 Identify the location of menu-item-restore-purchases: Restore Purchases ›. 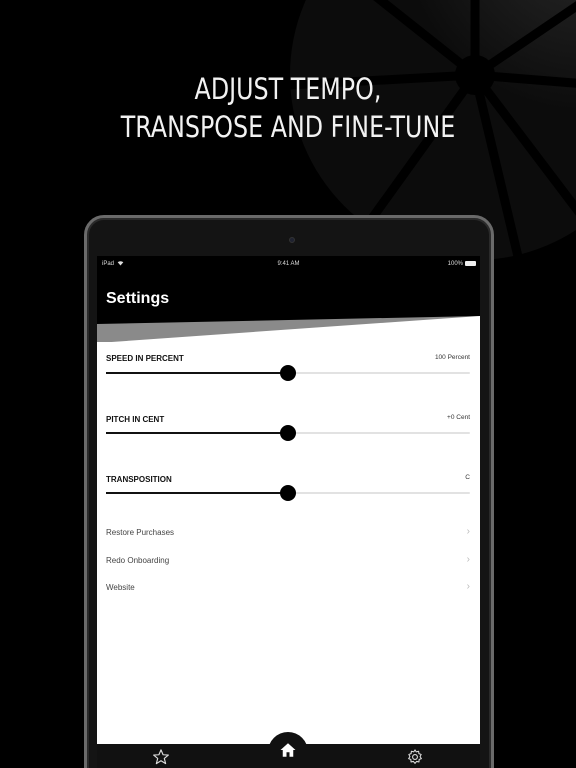
(288, 533).